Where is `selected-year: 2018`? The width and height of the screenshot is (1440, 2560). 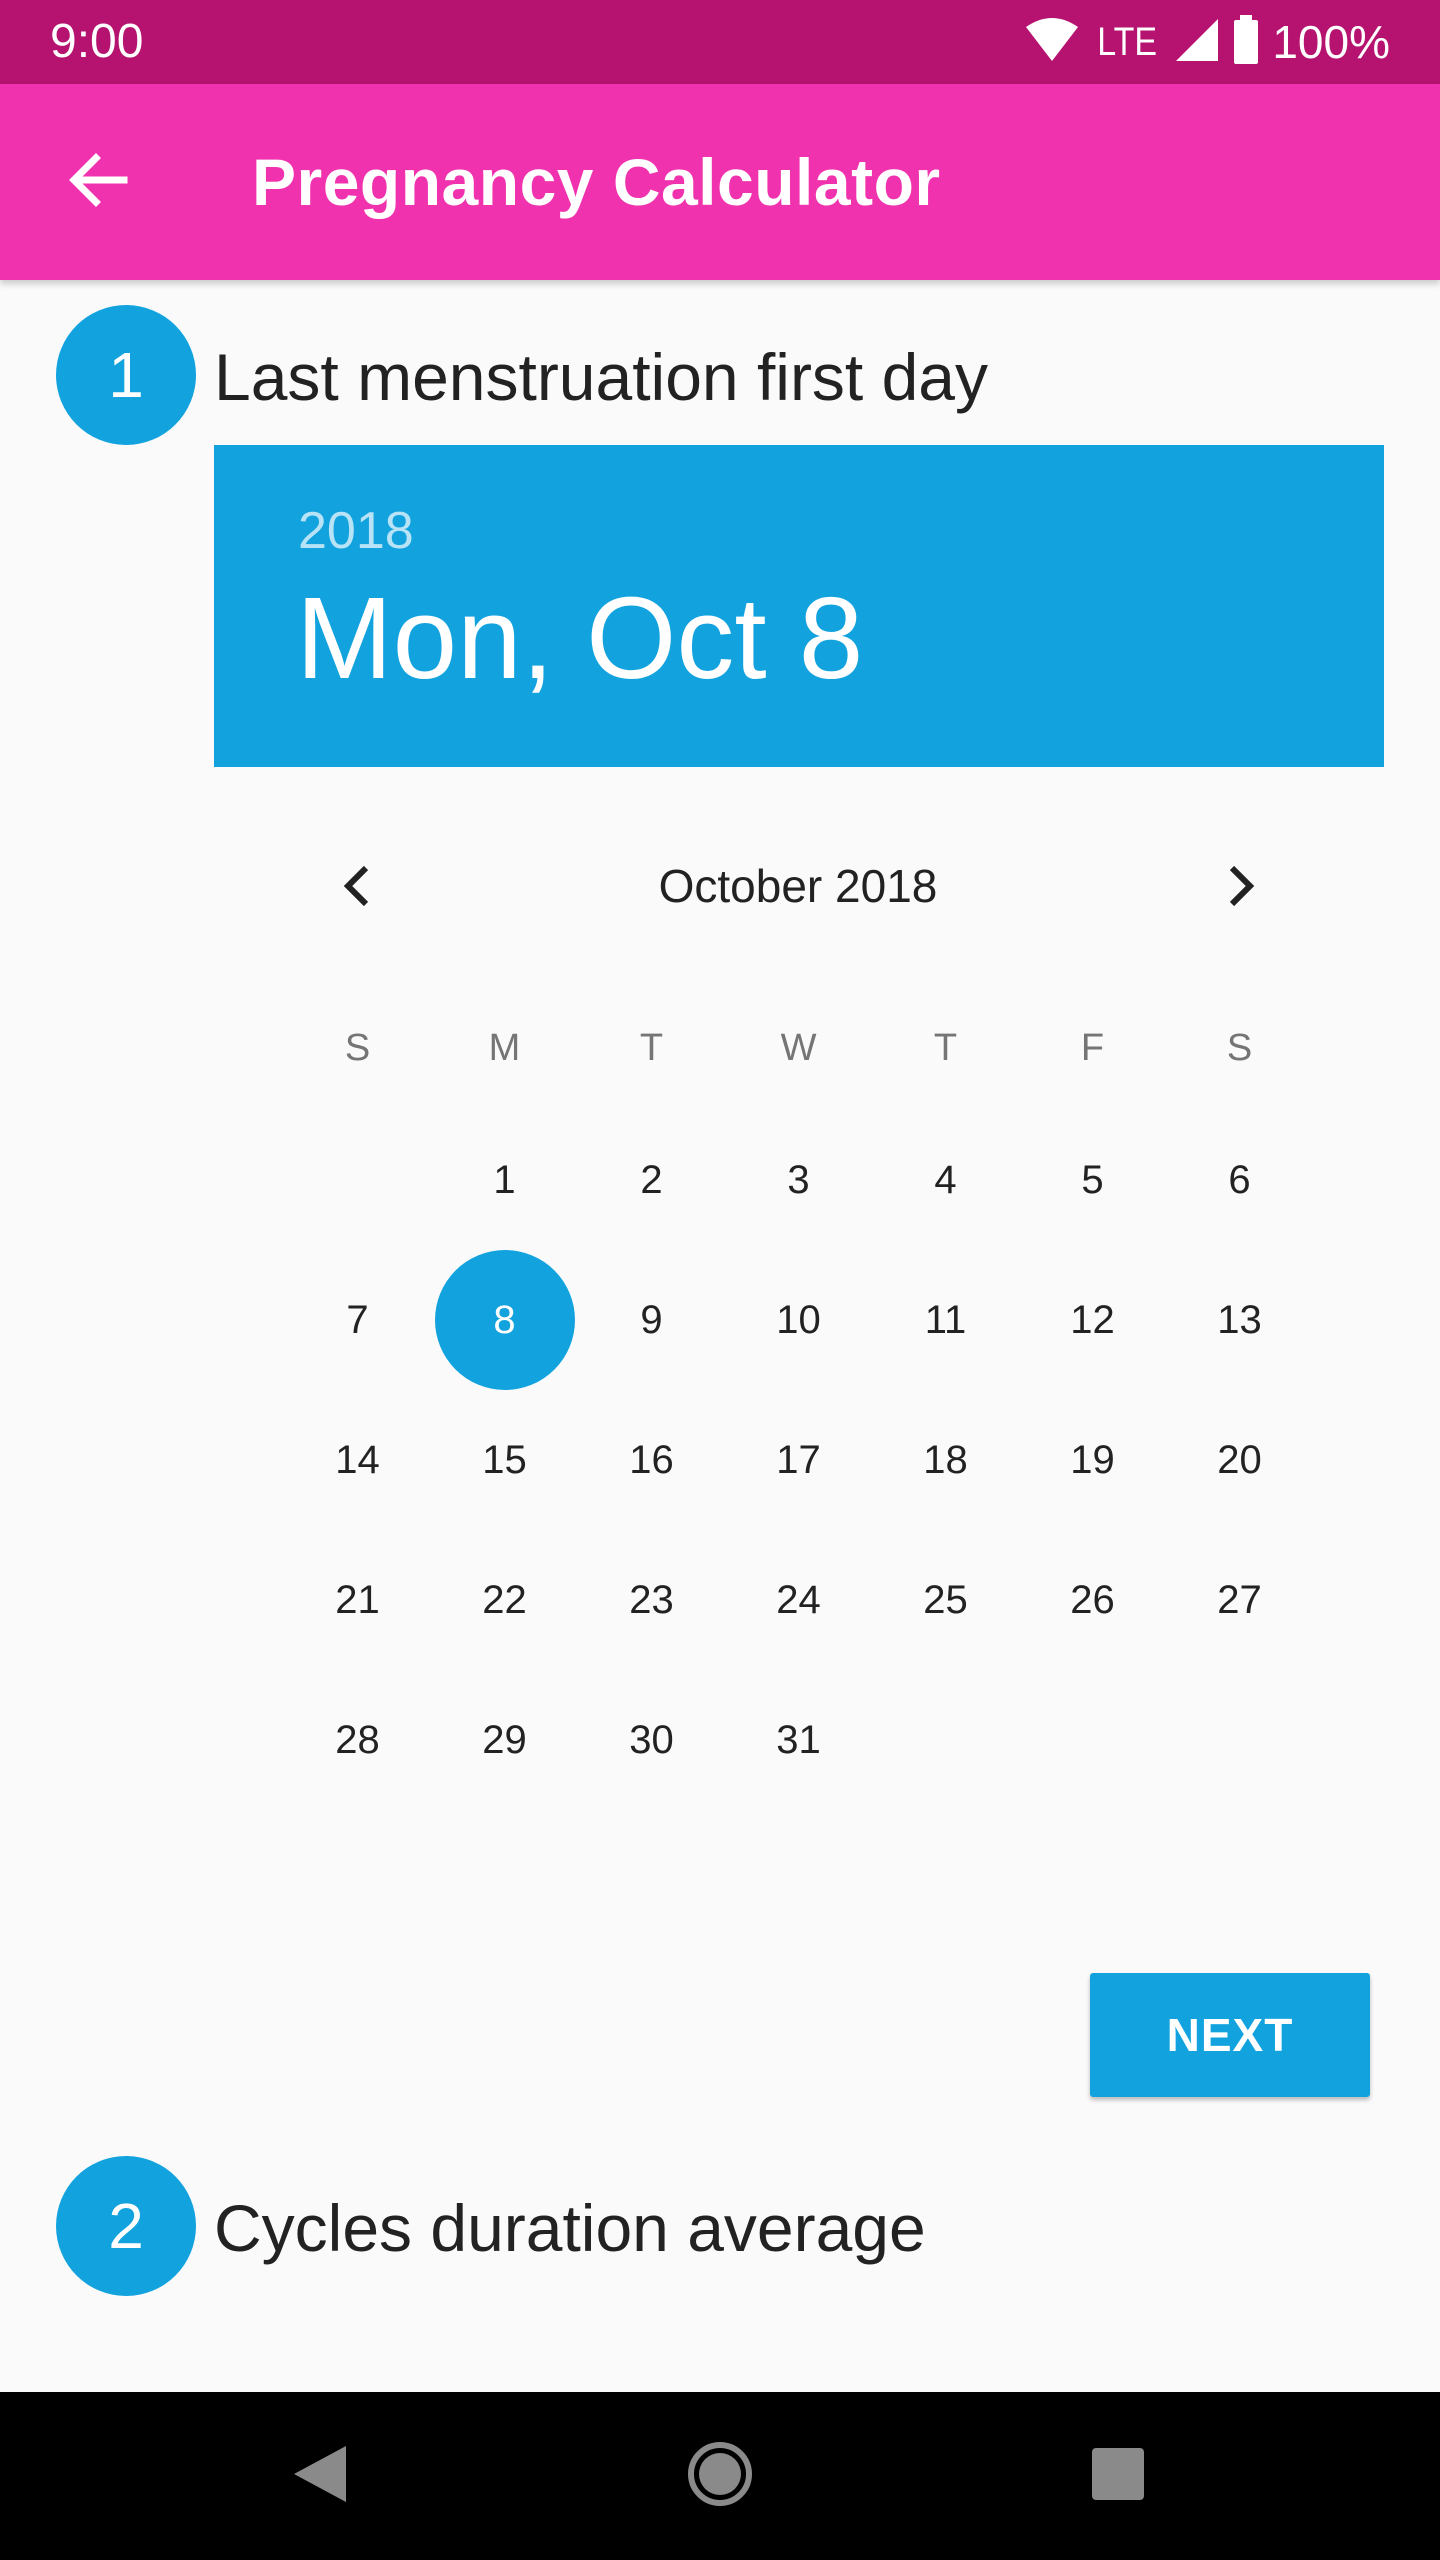
selected-year: 2018 is located at coordinates (356, 531).